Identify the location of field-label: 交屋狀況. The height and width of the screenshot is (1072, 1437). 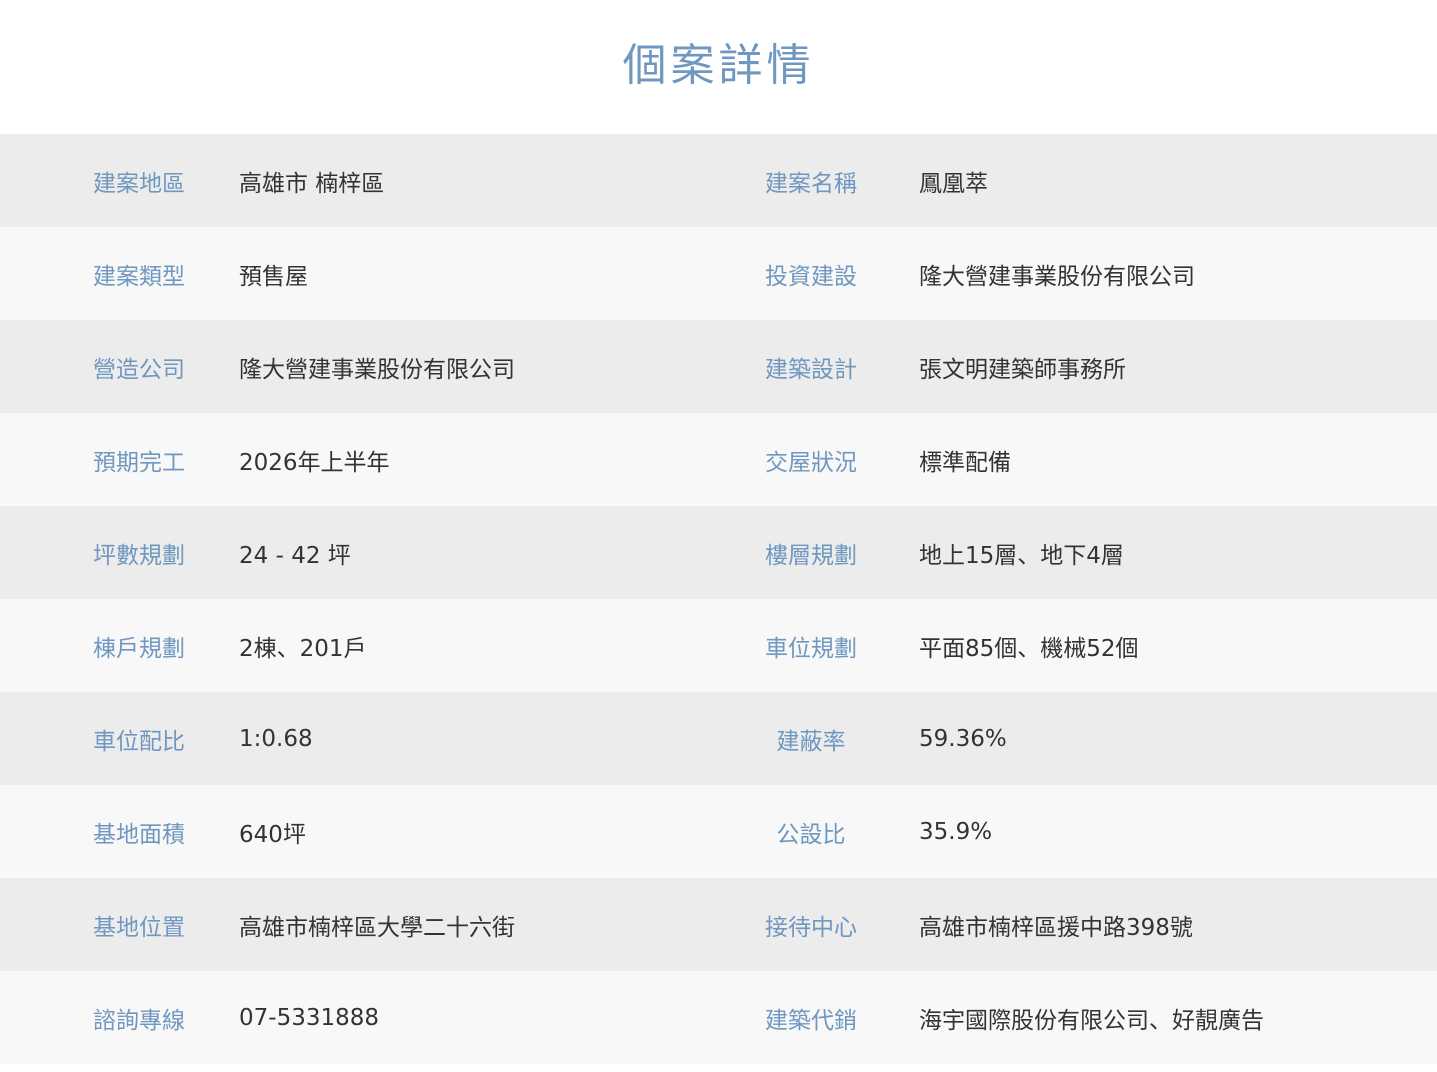
(811, 462).